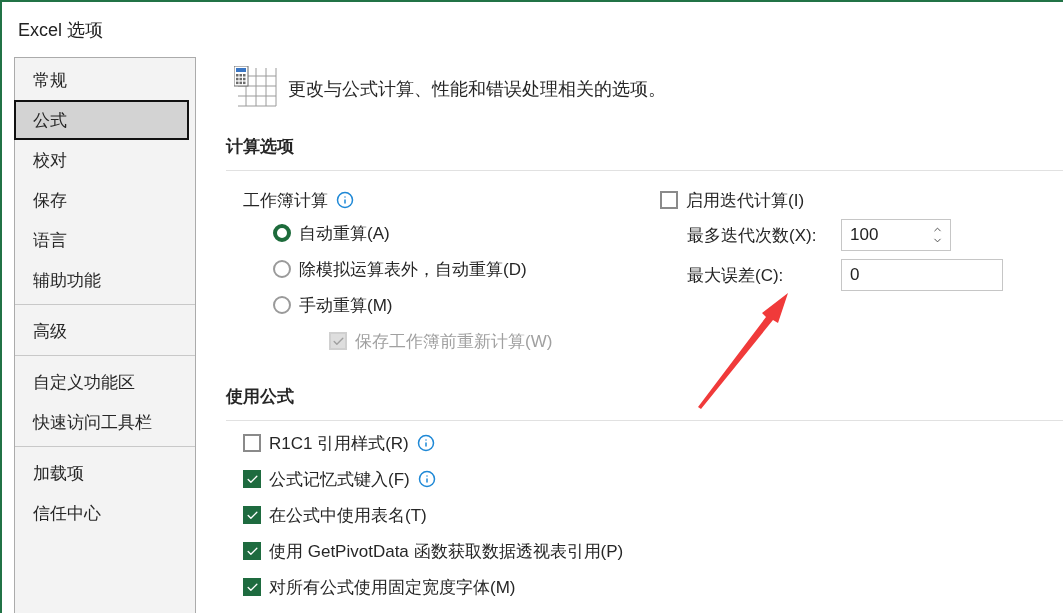 This screenshot has width=1063, height=613. Describe the element at coordinates (101, 280) in the screenshot. I see `sidebar-item: 辅助功能` at that location.